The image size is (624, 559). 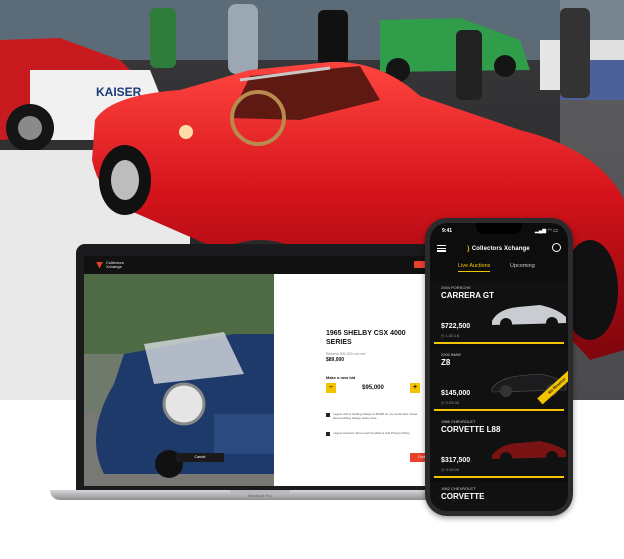 What do you see at coordinates (456, 287) in the screenshot?
I see `listing-year: 2004 PORSCHE` at bounding box center [456, 287].